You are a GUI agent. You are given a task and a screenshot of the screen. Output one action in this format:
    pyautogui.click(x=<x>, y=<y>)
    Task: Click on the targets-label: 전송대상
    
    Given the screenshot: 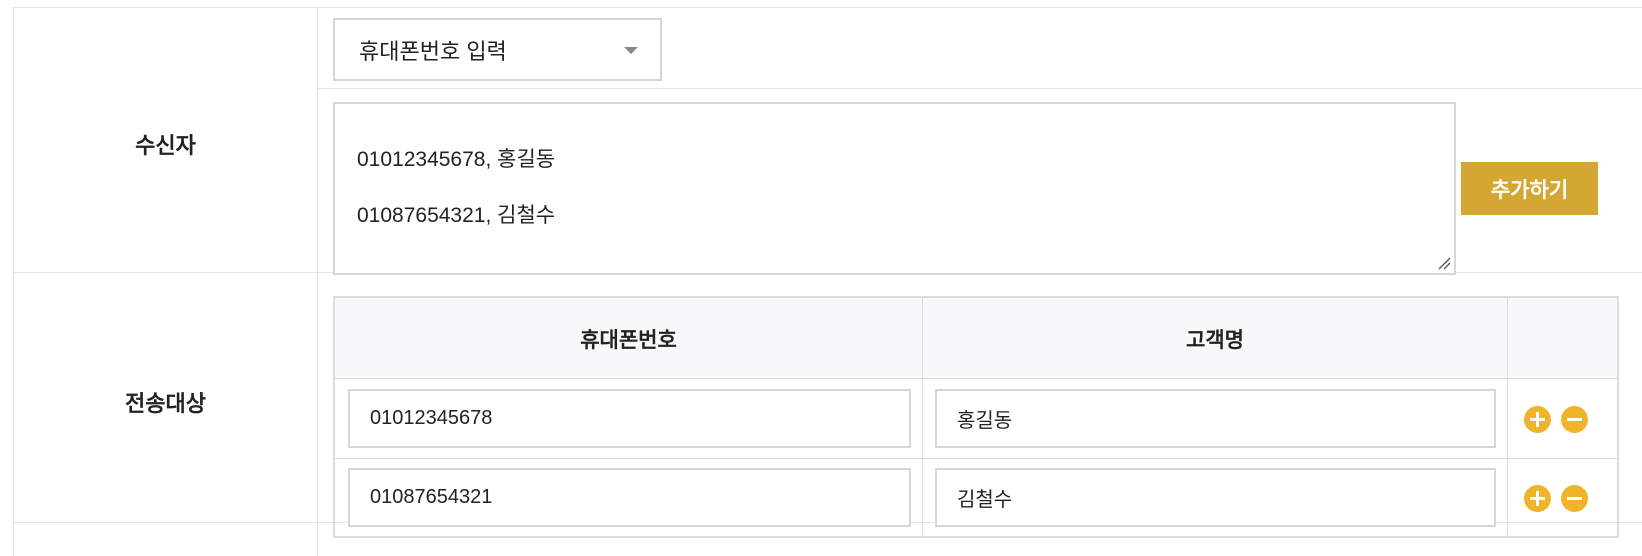 What is the action you would take?
    pyautogui.click(x=165, y=403)
    